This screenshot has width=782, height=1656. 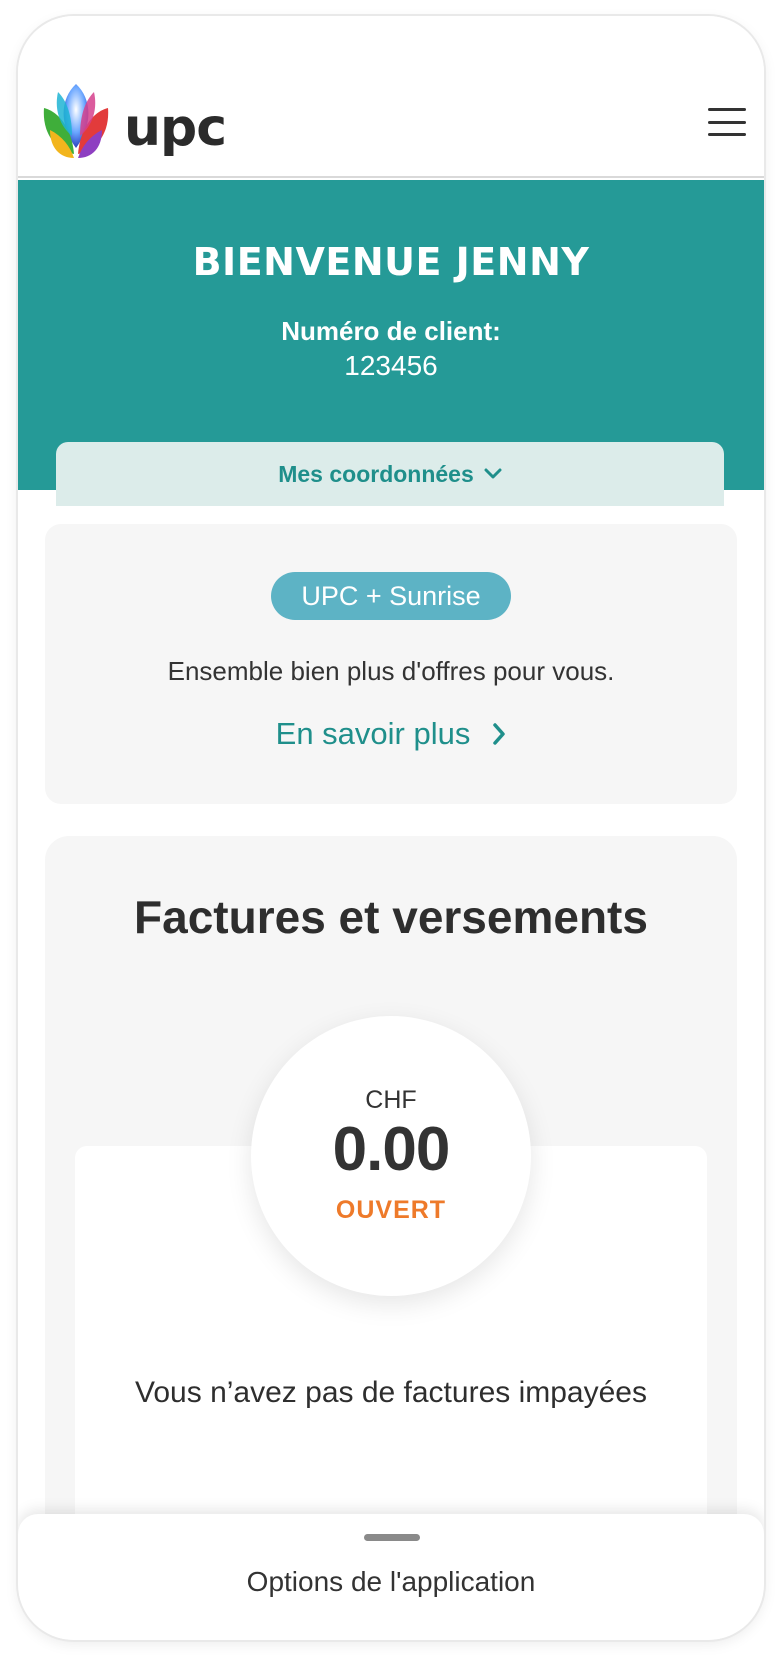 I want to click on my-details-toggle: Mes coordonnées, so click(x=390, y=474).